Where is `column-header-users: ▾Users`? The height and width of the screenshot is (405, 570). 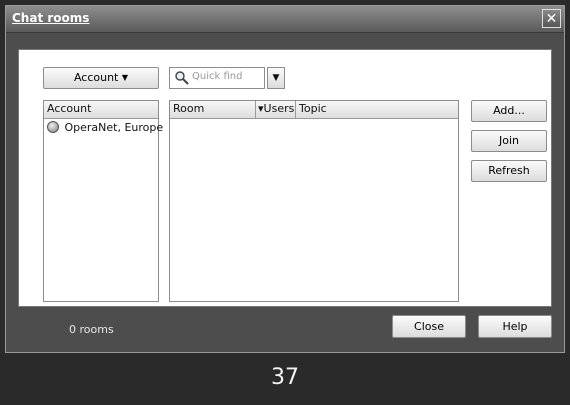 column-header-users: ▾Users is located at coordinates (276, 109).